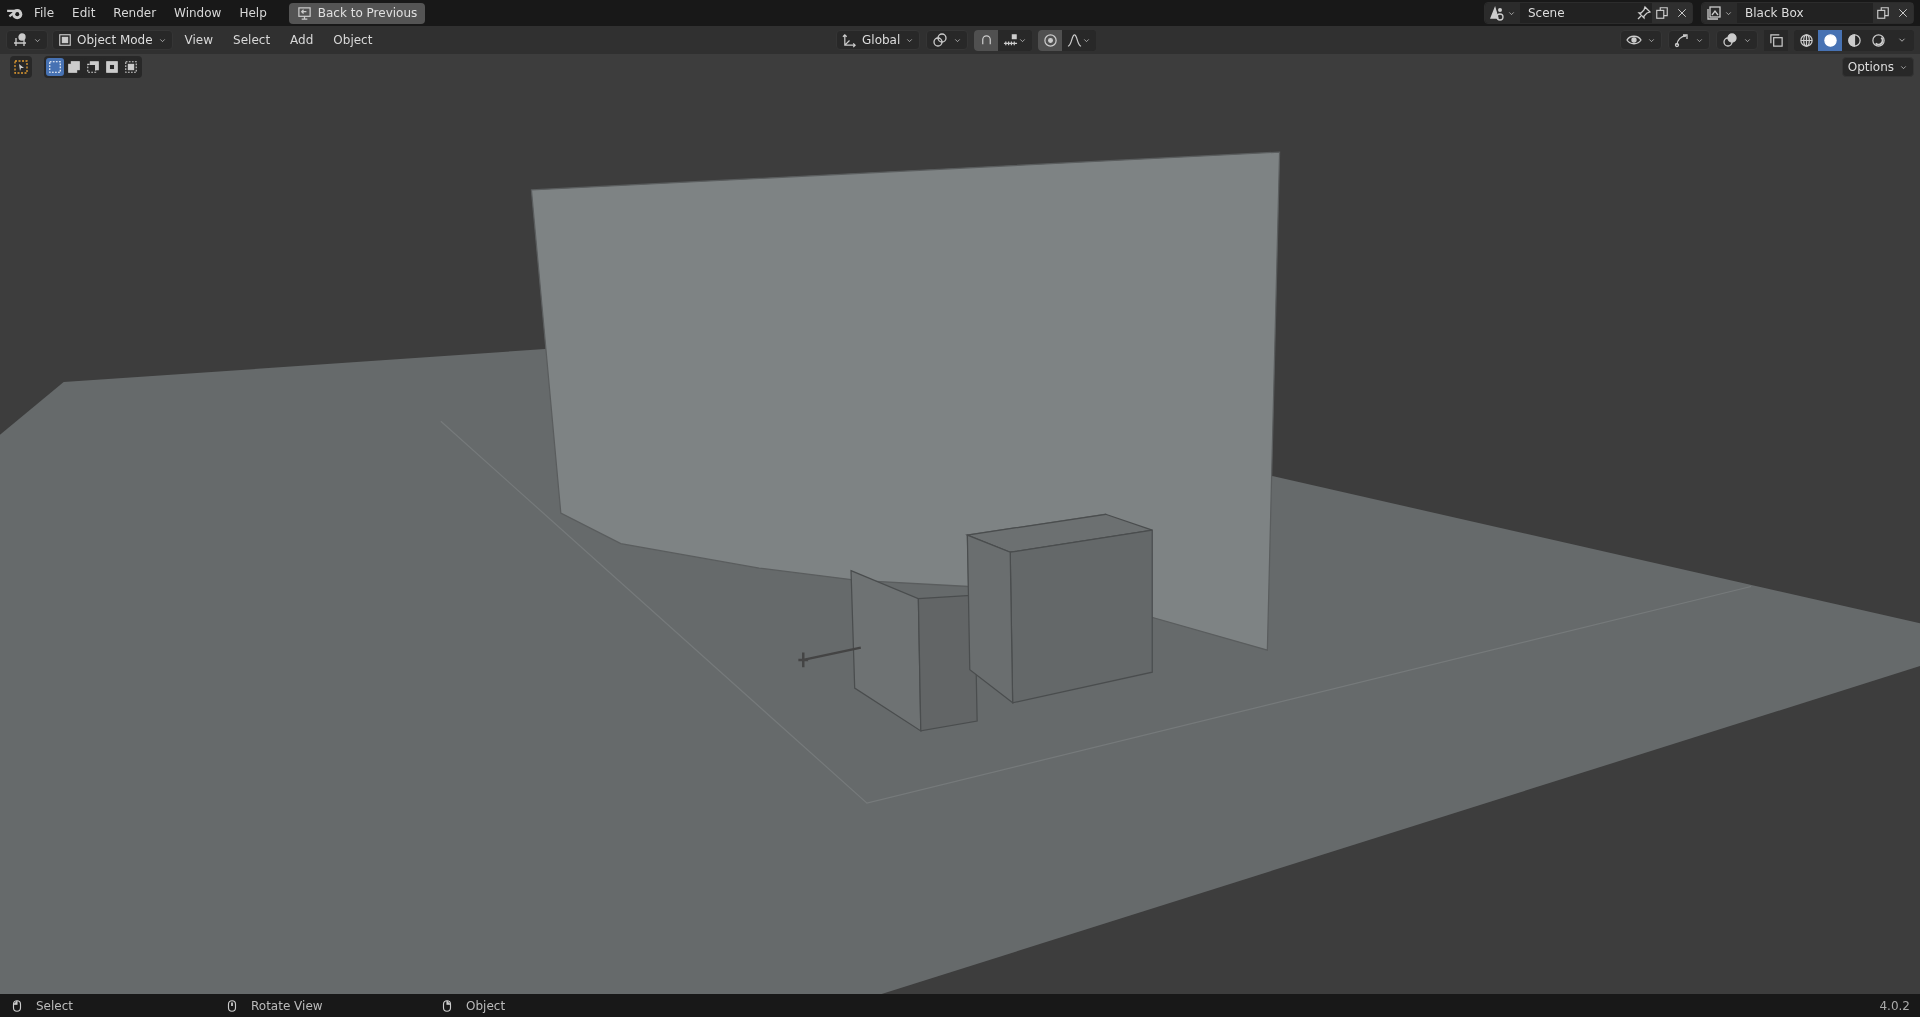 The width and height of the screenshot is (1920, 1017). I want to click on overlapping-squares-icon, so click(74, 67).